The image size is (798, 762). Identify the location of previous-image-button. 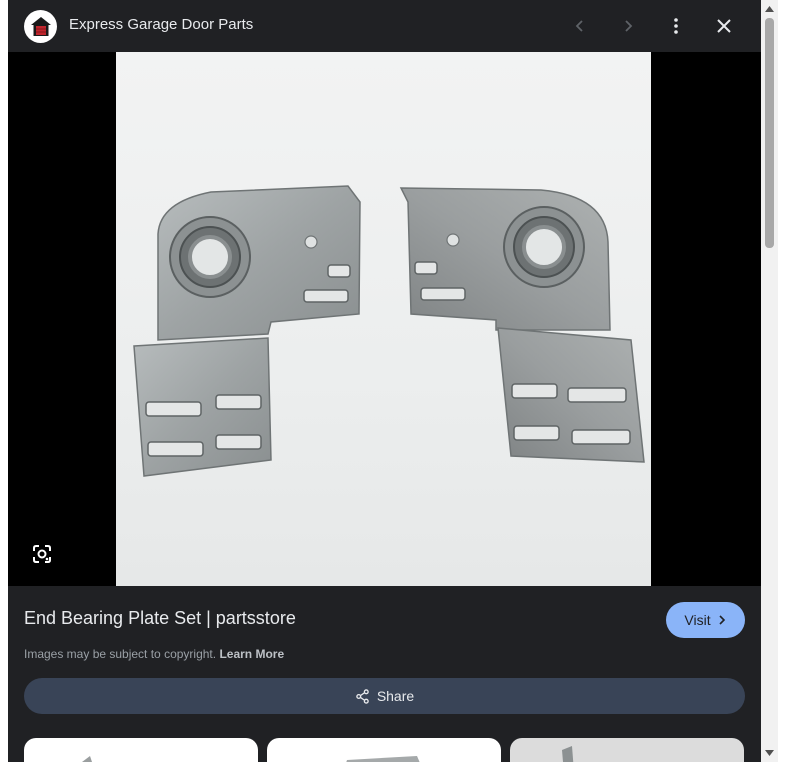
(580, 26).